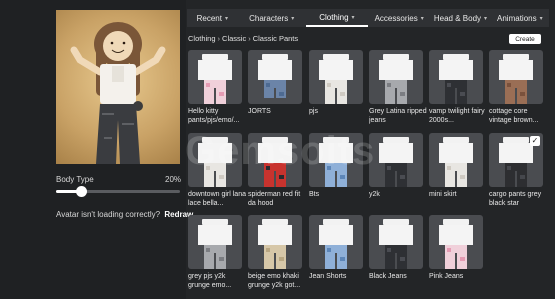  Describe the element at coordinates (75, 179) in the screenshot. I see `body-type-label: Body Type` at that location.